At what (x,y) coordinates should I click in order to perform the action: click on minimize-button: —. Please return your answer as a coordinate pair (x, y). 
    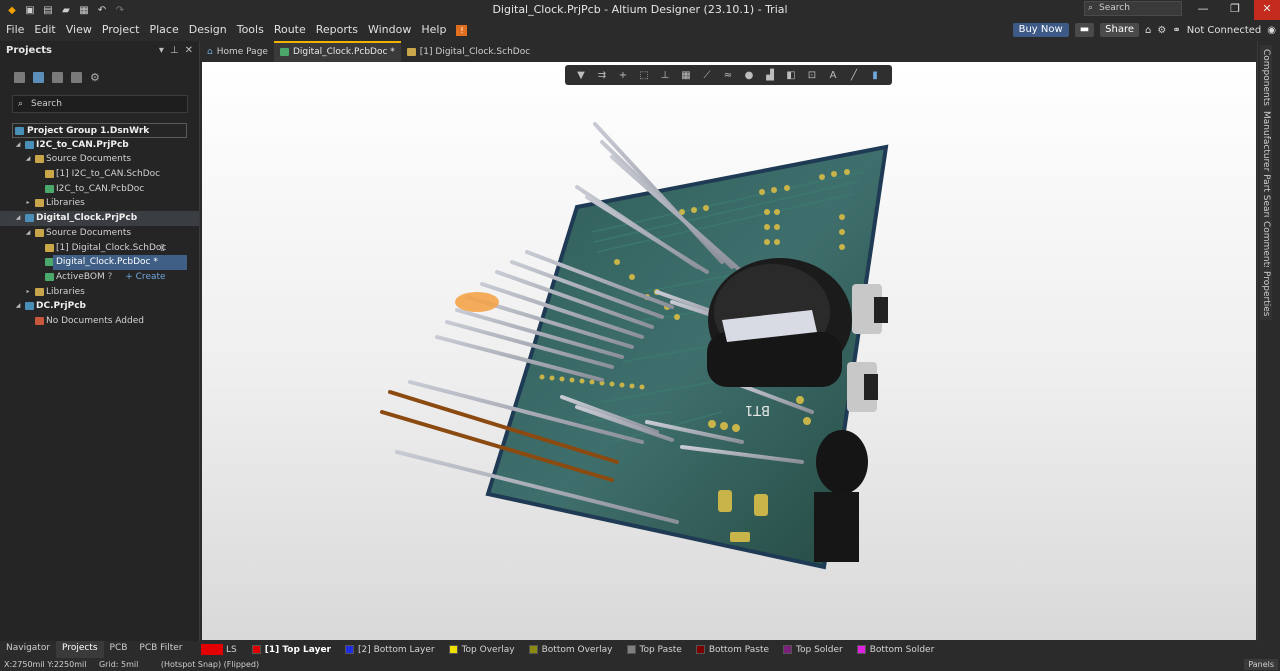
    Looking at the image, I should click on (1203, 10).